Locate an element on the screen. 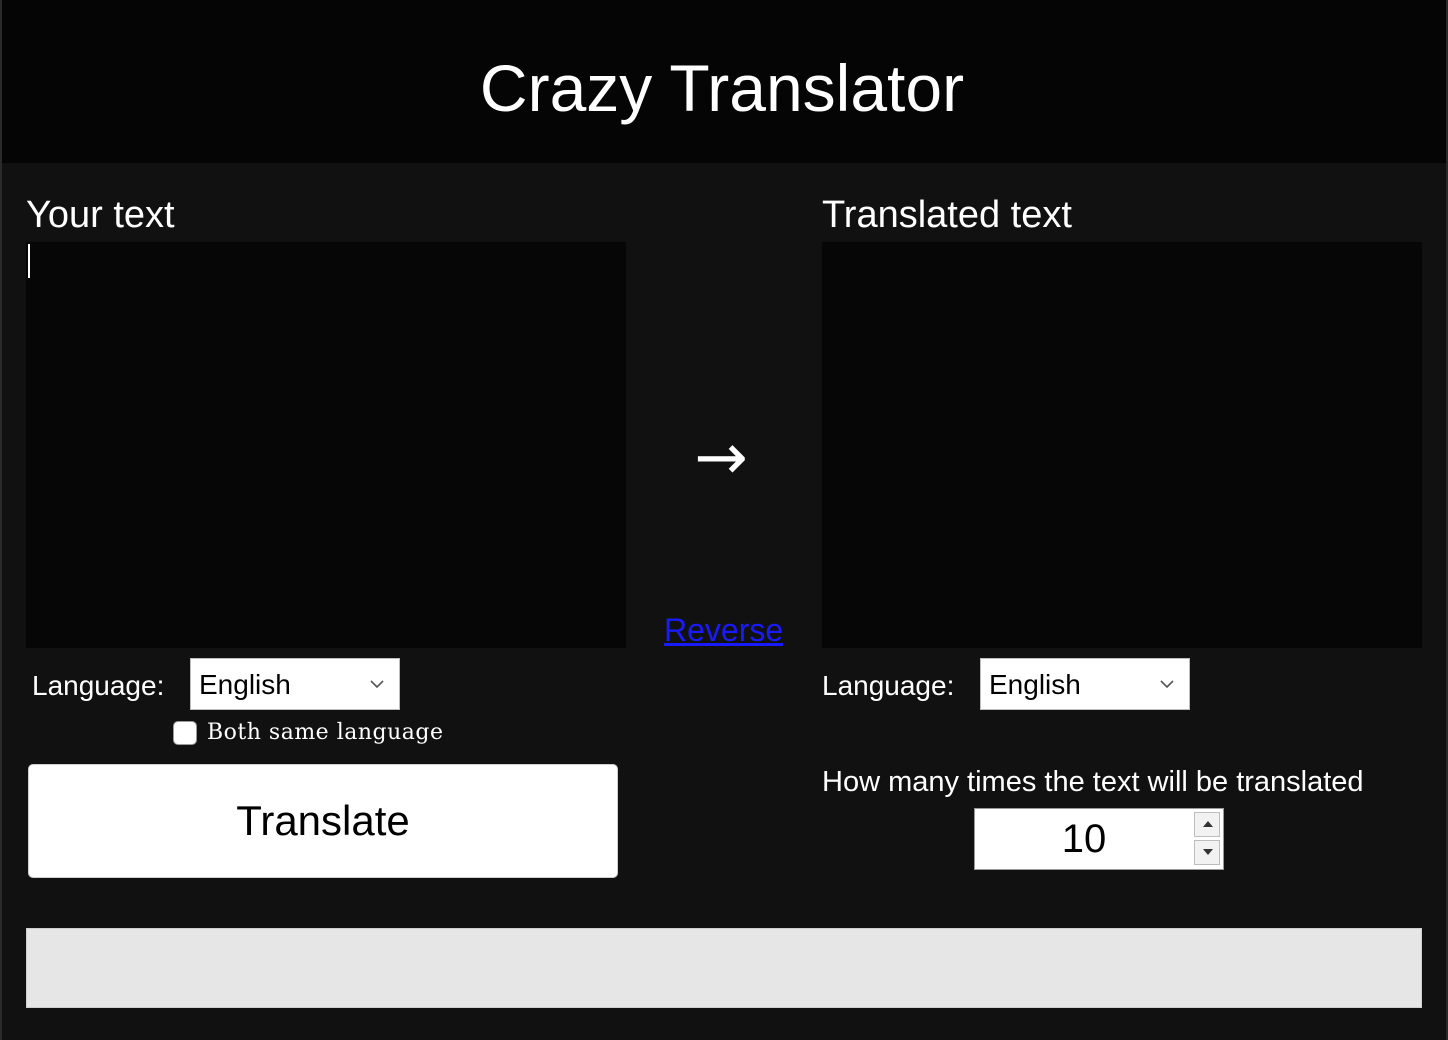 The height and width of the screenshot is (1040, 1448). decrement-button is located at coordinates (1207, 852).